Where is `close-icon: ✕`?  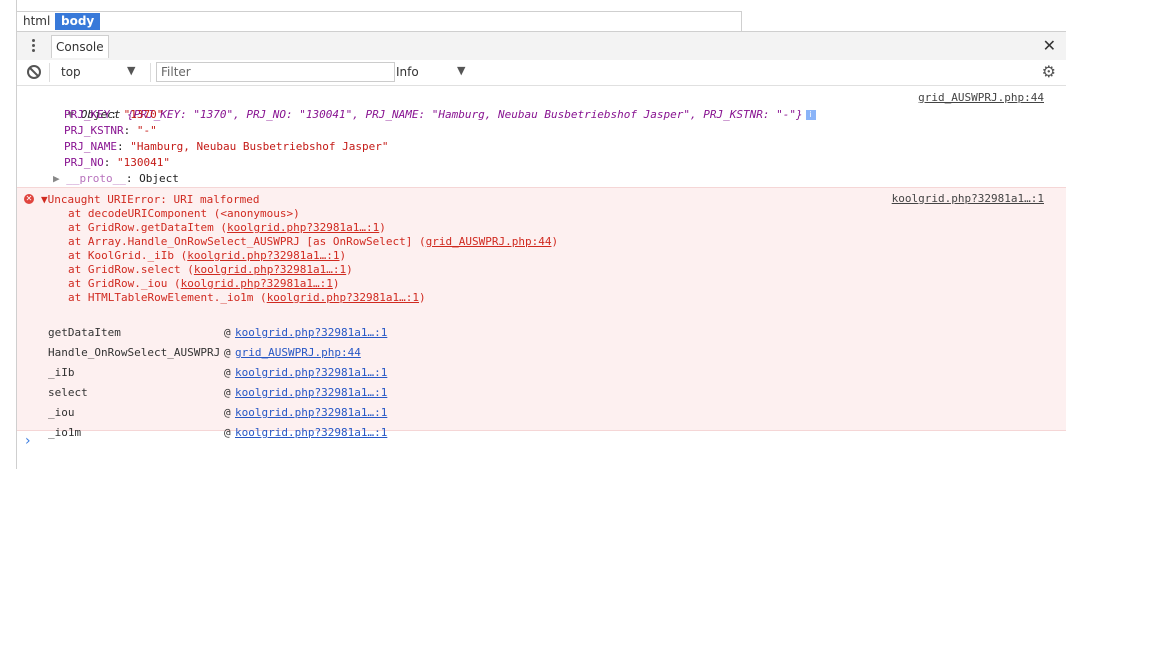
close-icon: ✕ is located at coordinates (1049, 46).